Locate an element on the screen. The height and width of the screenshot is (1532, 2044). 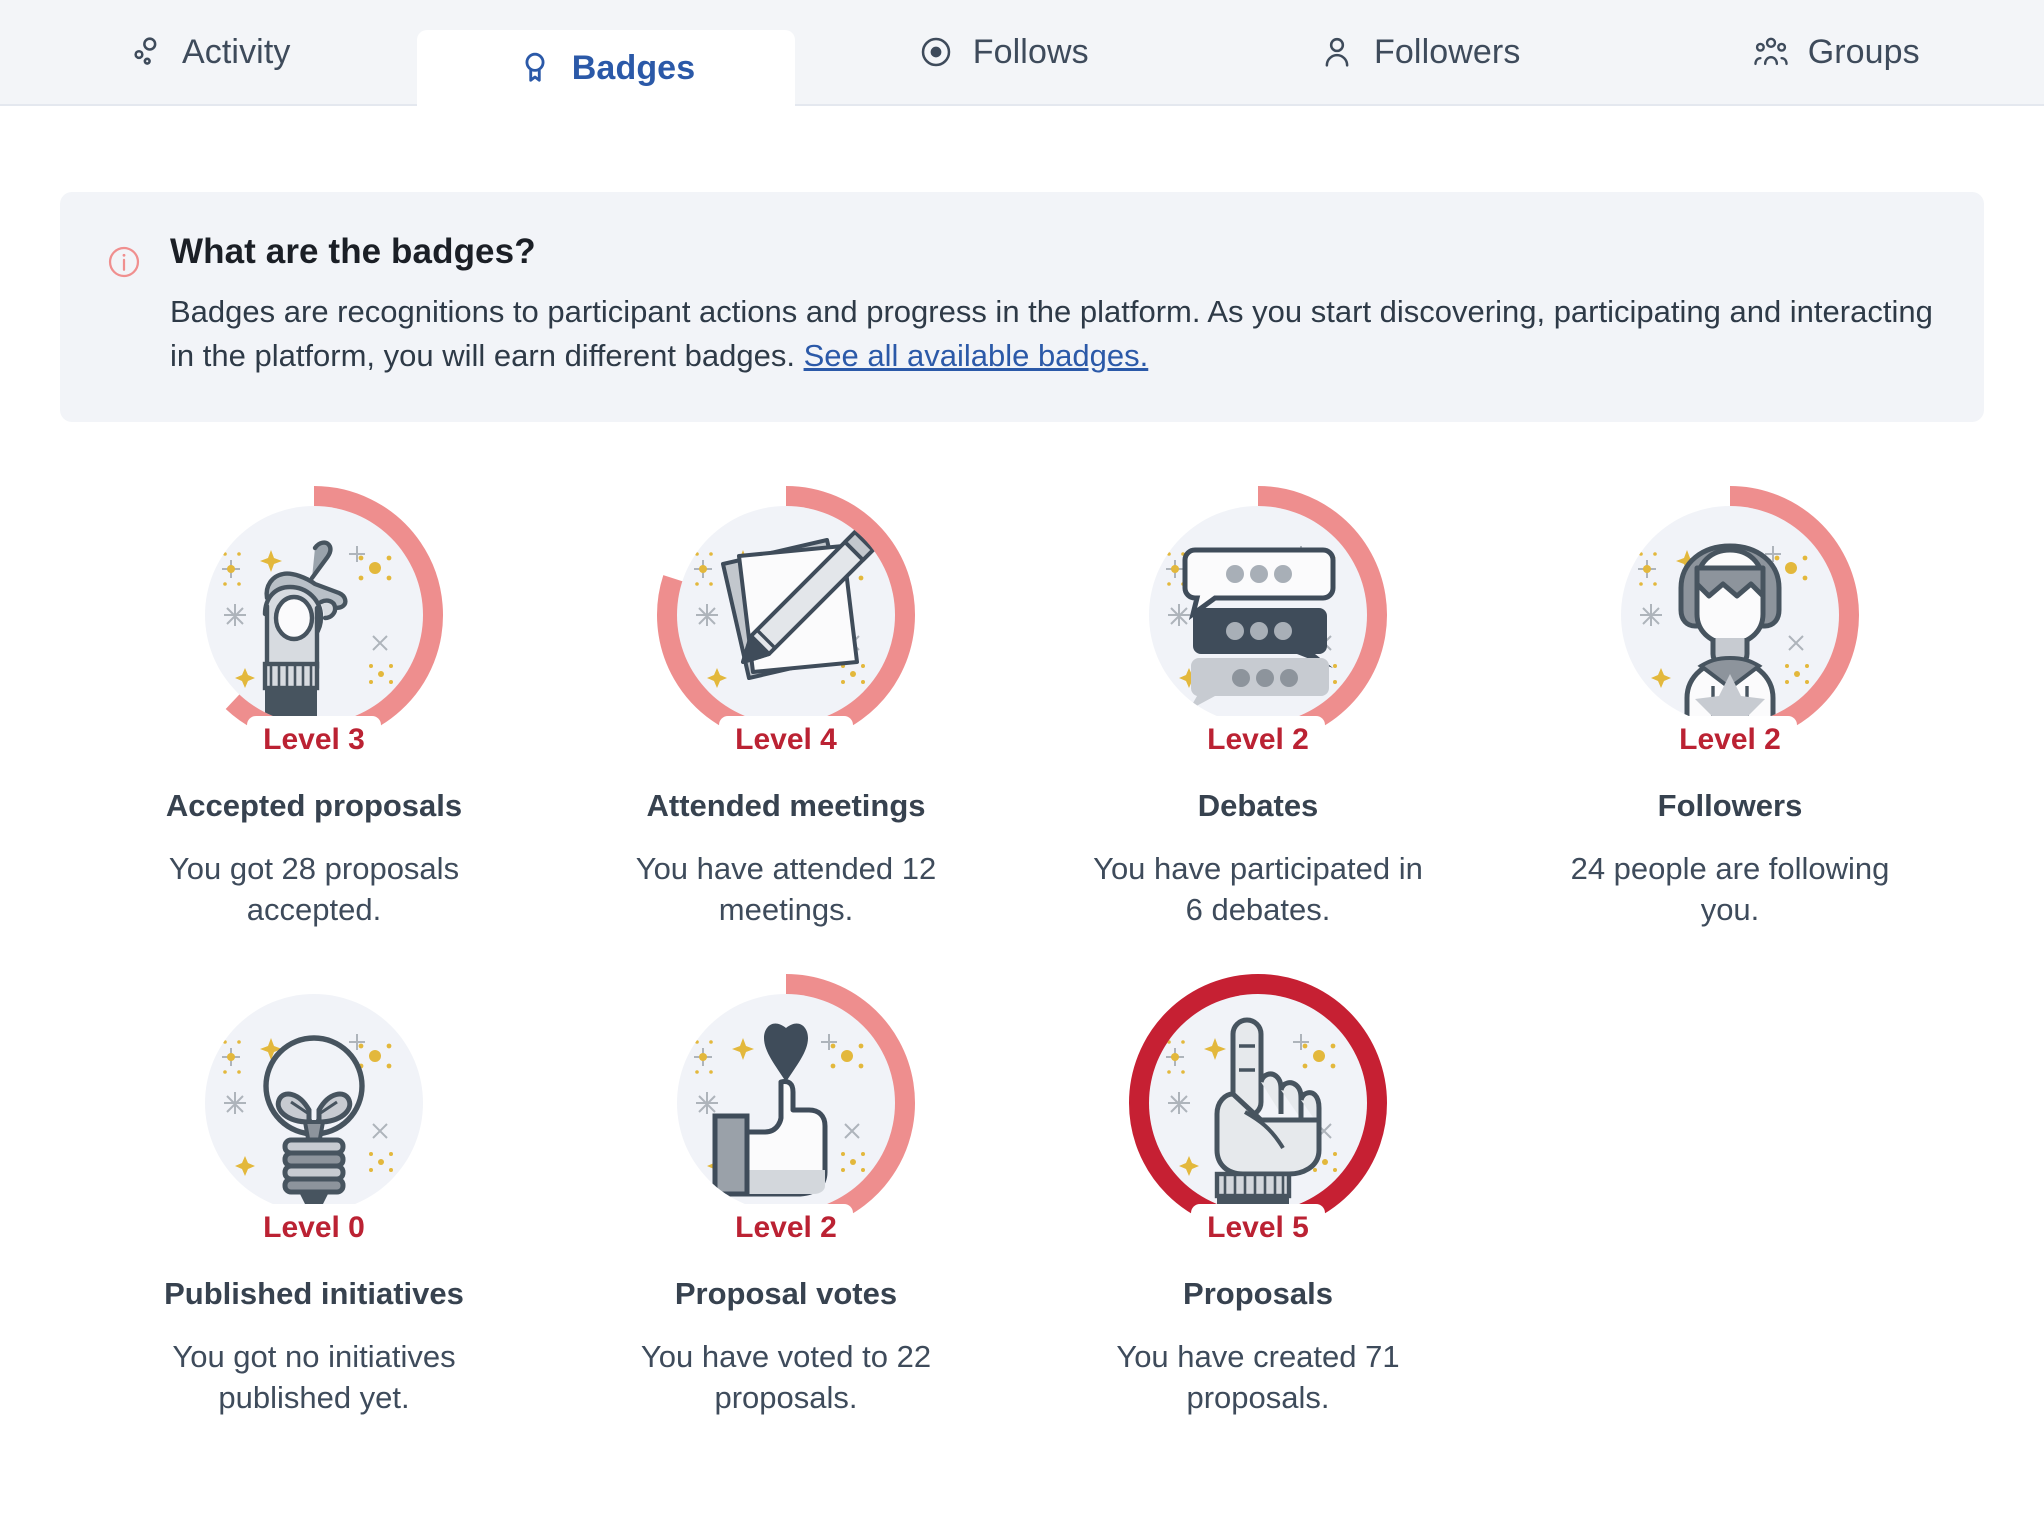
badge-title: Followers is located at coordinates (1730, 805).